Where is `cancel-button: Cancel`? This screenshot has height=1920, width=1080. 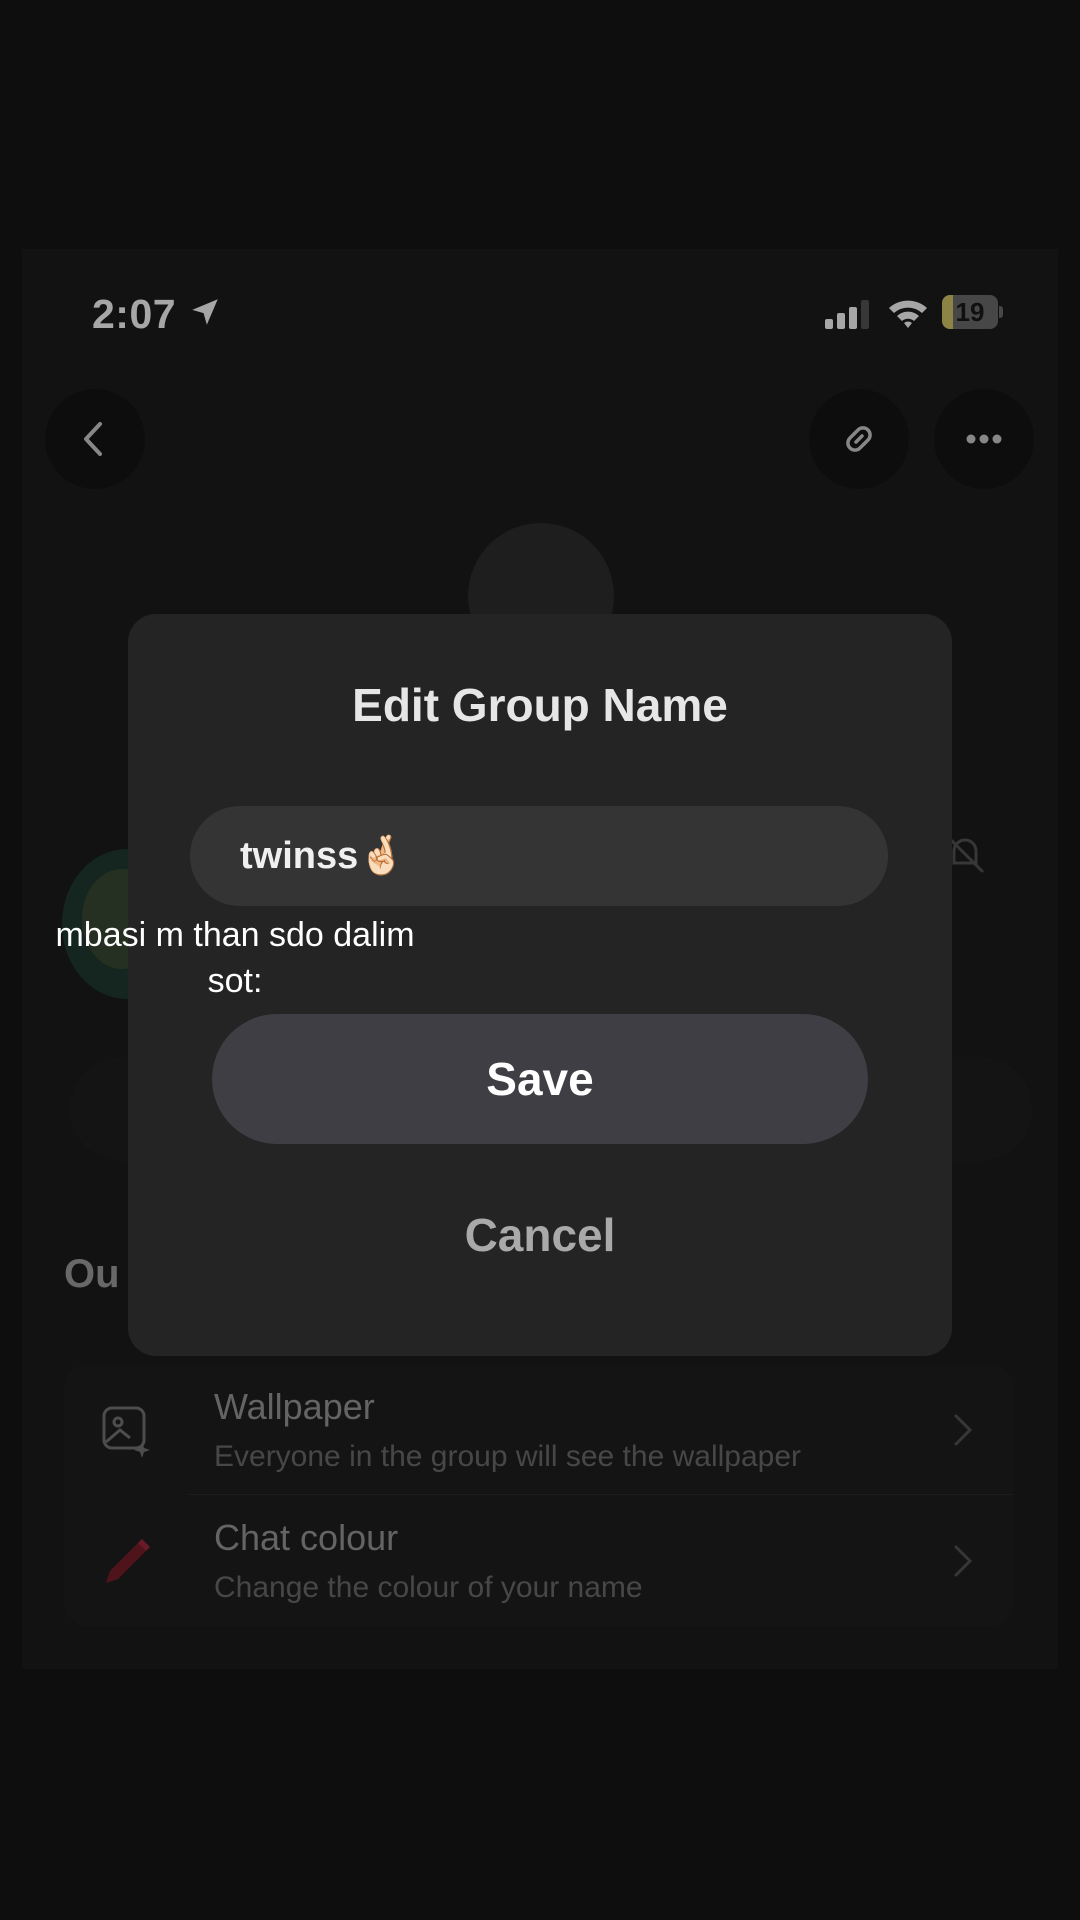 cancel-button: Cancel is located at coordinates (540, 1234).